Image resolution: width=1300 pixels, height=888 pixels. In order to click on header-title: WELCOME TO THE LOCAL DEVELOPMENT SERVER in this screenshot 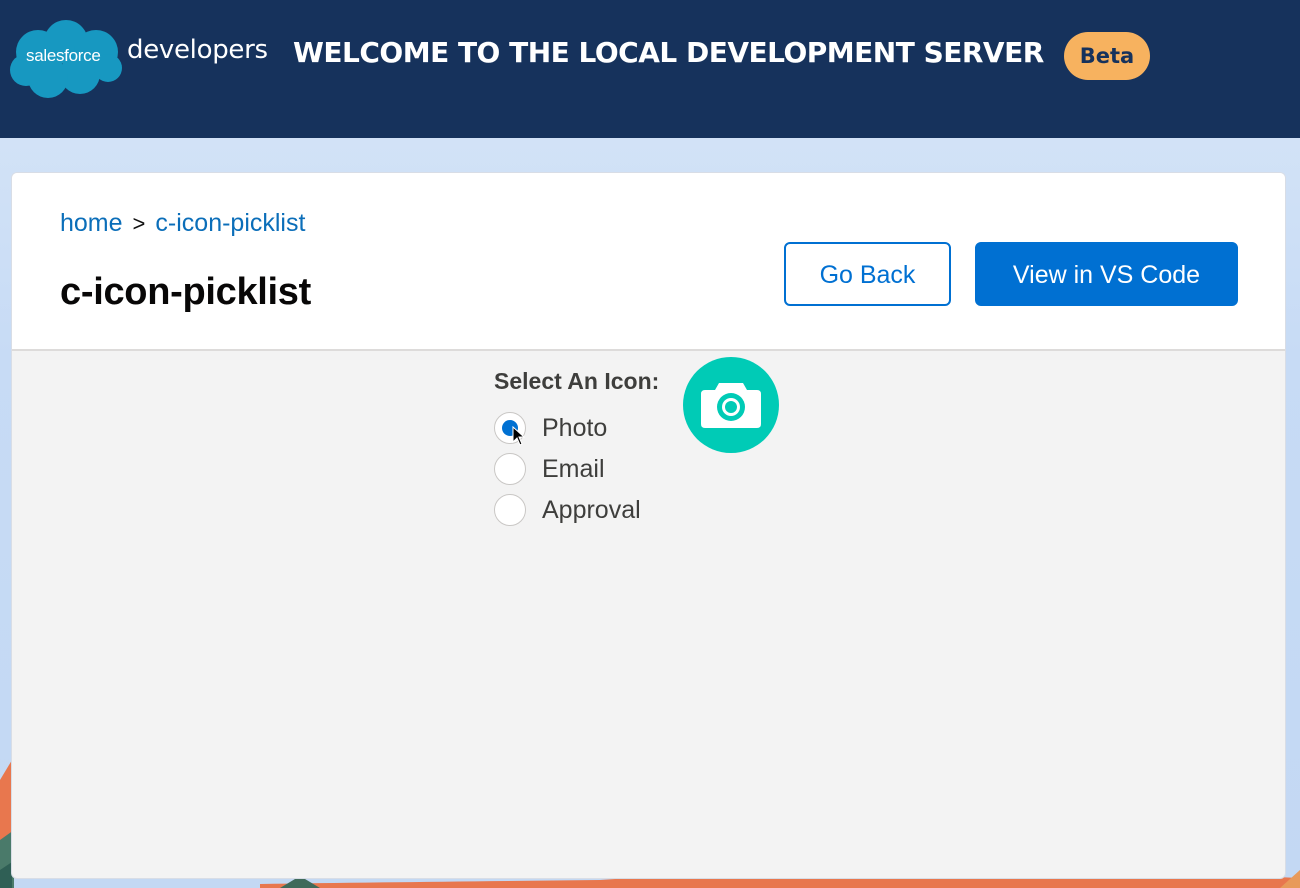, I will do `click(668, 52)`.